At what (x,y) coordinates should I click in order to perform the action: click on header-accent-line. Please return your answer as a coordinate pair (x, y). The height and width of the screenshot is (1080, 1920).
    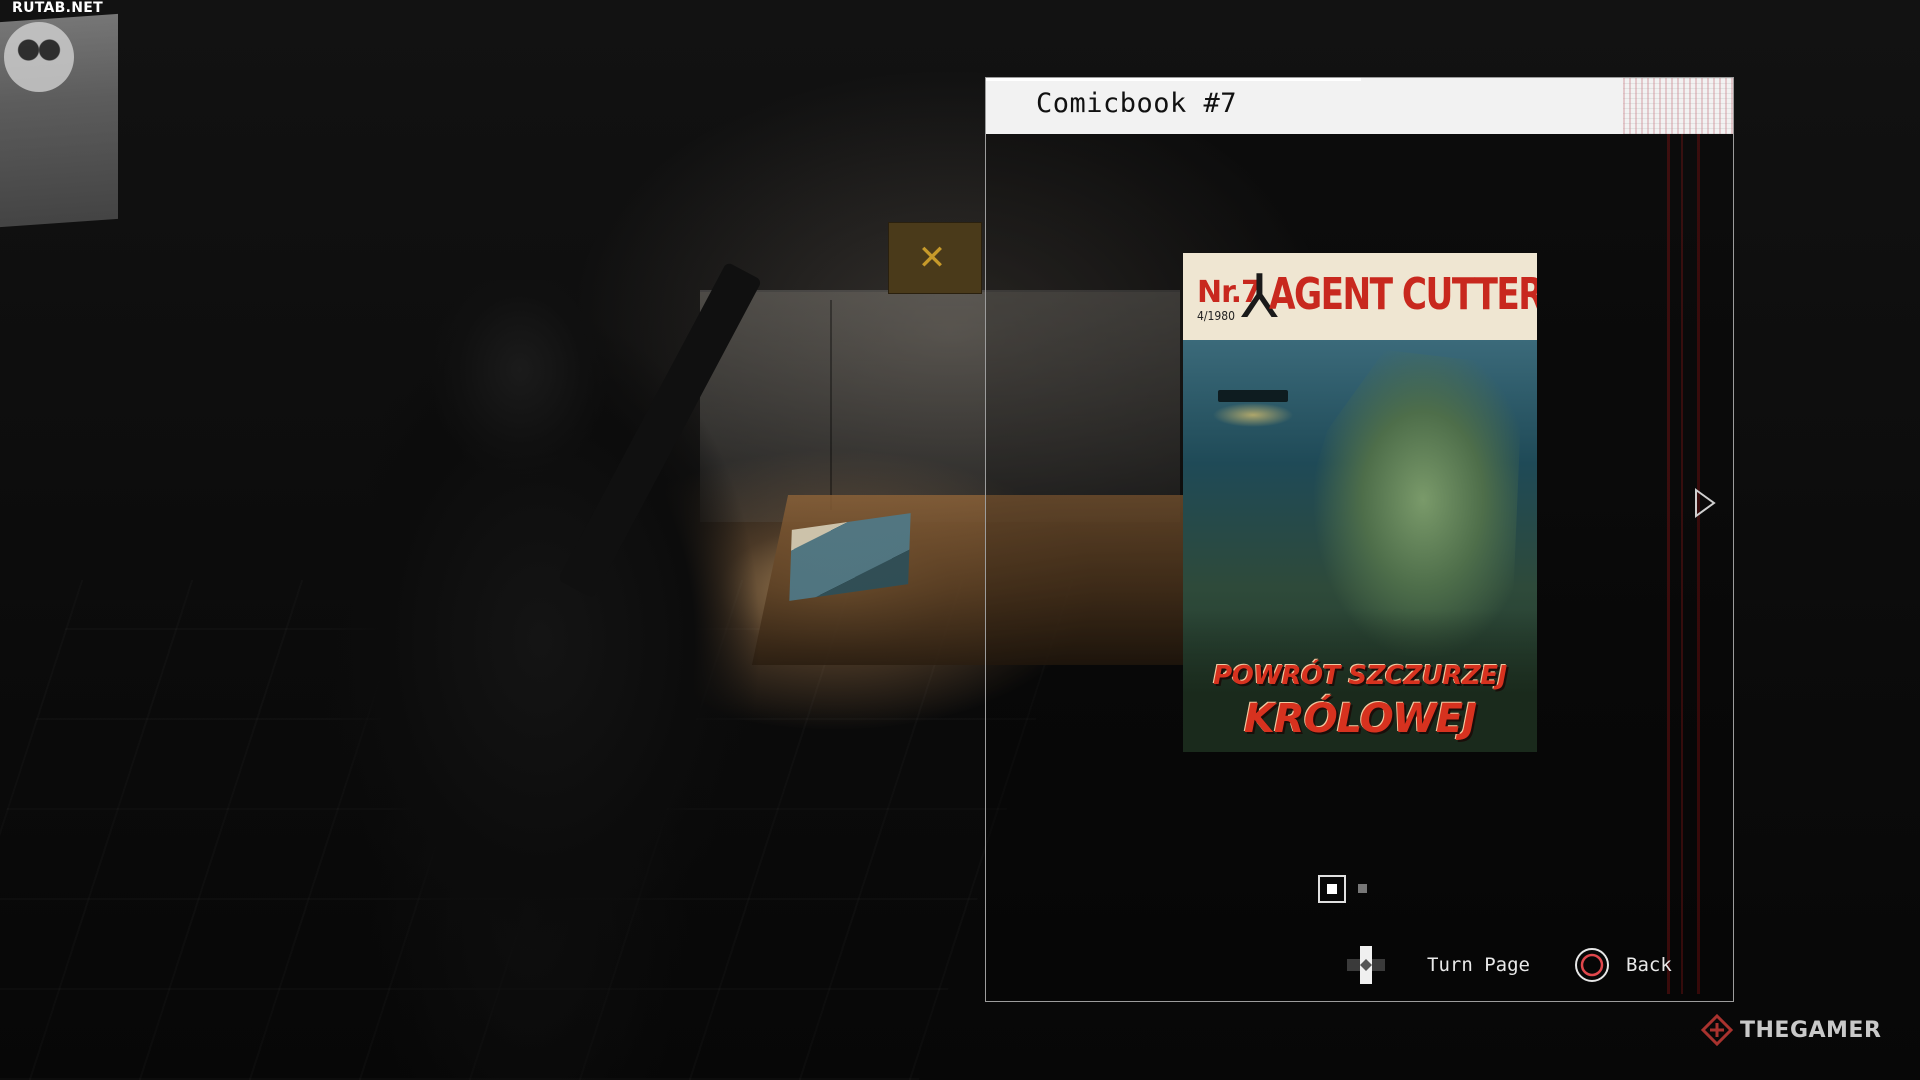
    Looking at the image, I should click on (1173, 79).